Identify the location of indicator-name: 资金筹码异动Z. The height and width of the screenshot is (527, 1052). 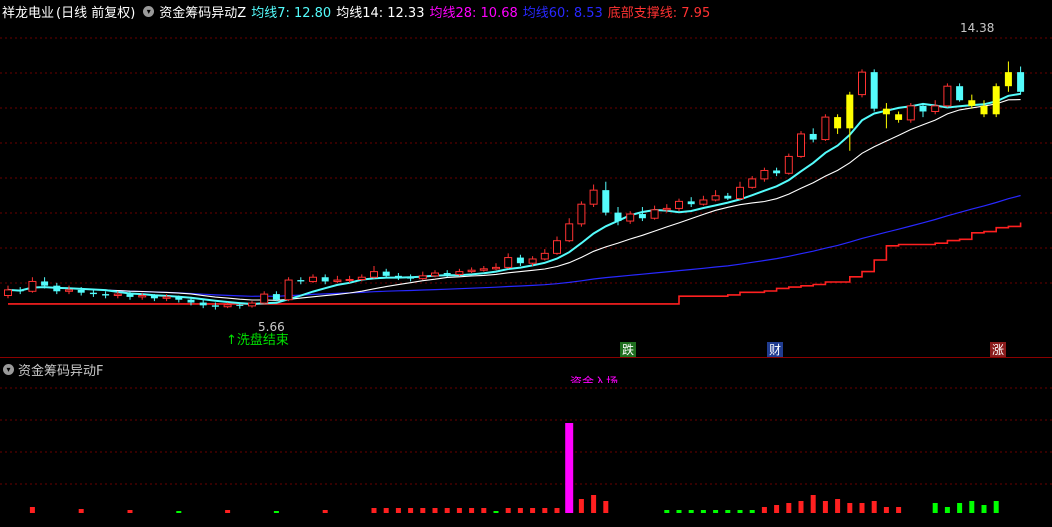
(202, 11).